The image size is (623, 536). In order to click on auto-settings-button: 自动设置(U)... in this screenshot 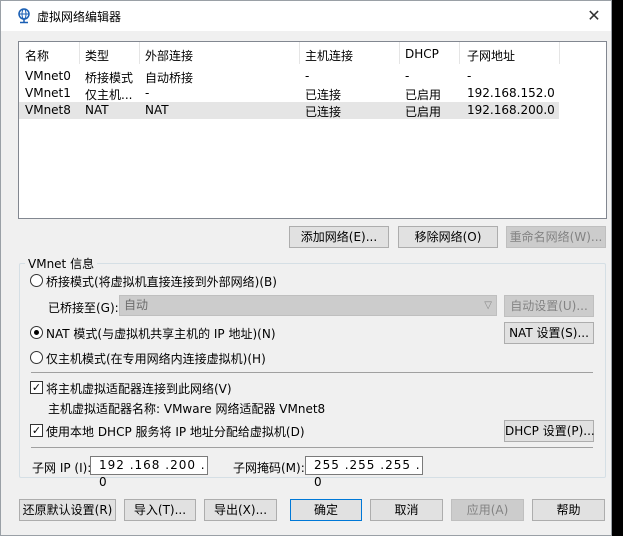, I will do `click(549, 306)`.